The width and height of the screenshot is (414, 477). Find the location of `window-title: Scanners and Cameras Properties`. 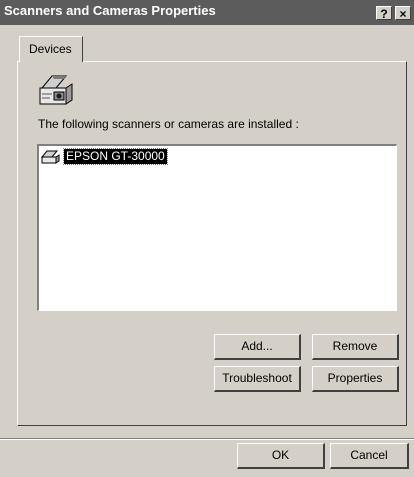

window-title: Scanners and Cameras Properties is located at coordinates (110, 10).